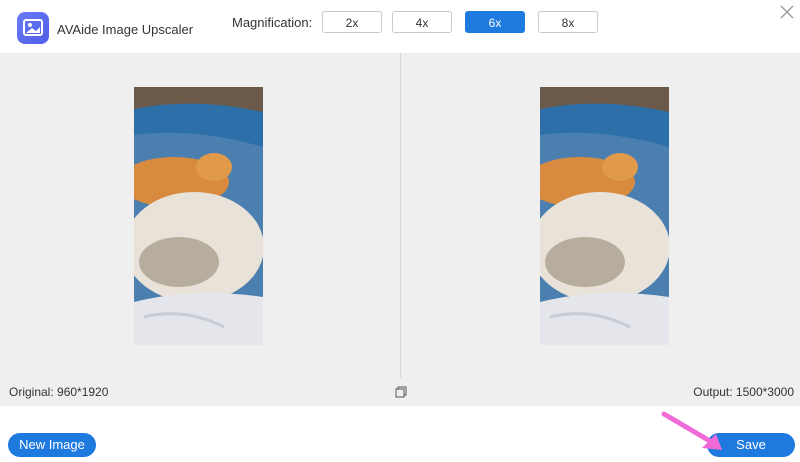 This screenshot has width=800, height=462. I want to click on output-size-label: Output: 1500*3000, so click(743, 392).